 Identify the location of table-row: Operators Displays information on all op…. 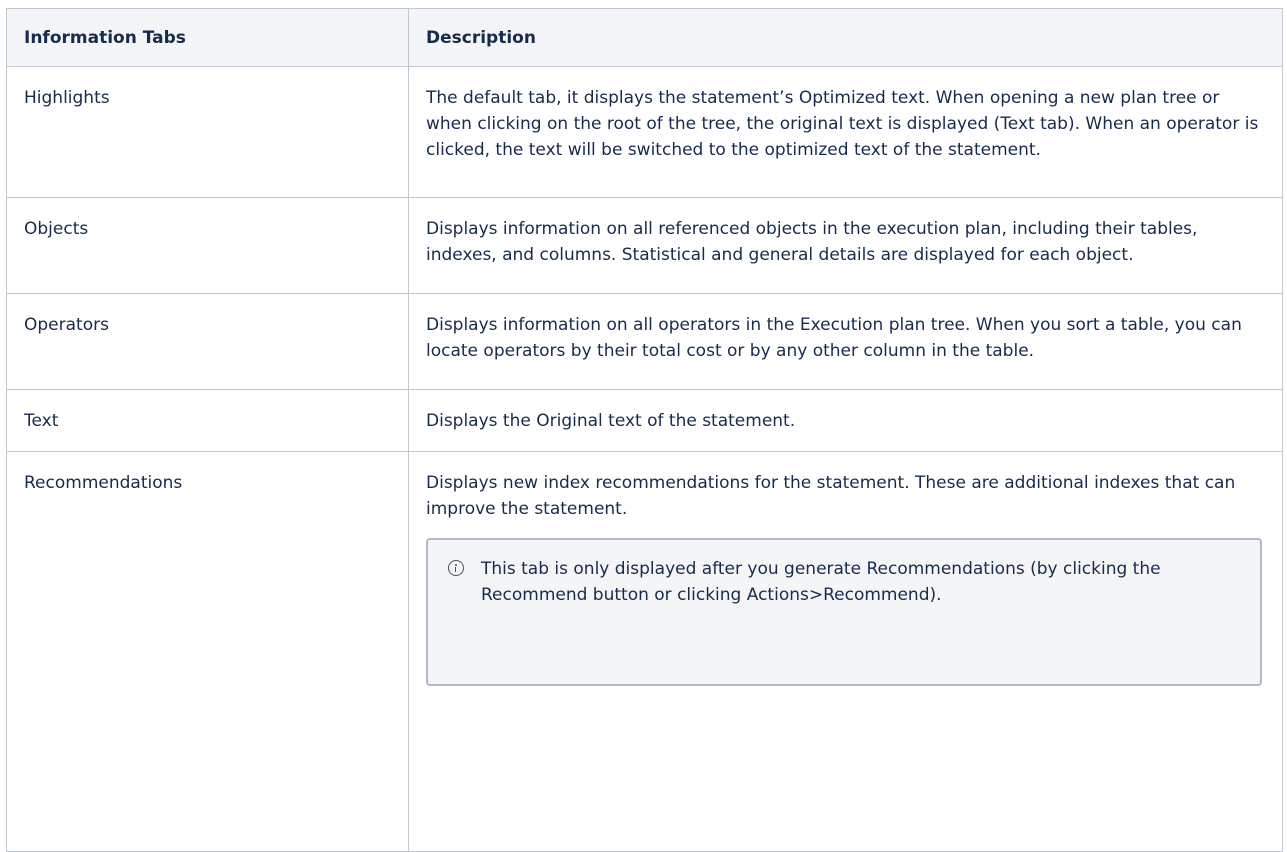
(644, 341).